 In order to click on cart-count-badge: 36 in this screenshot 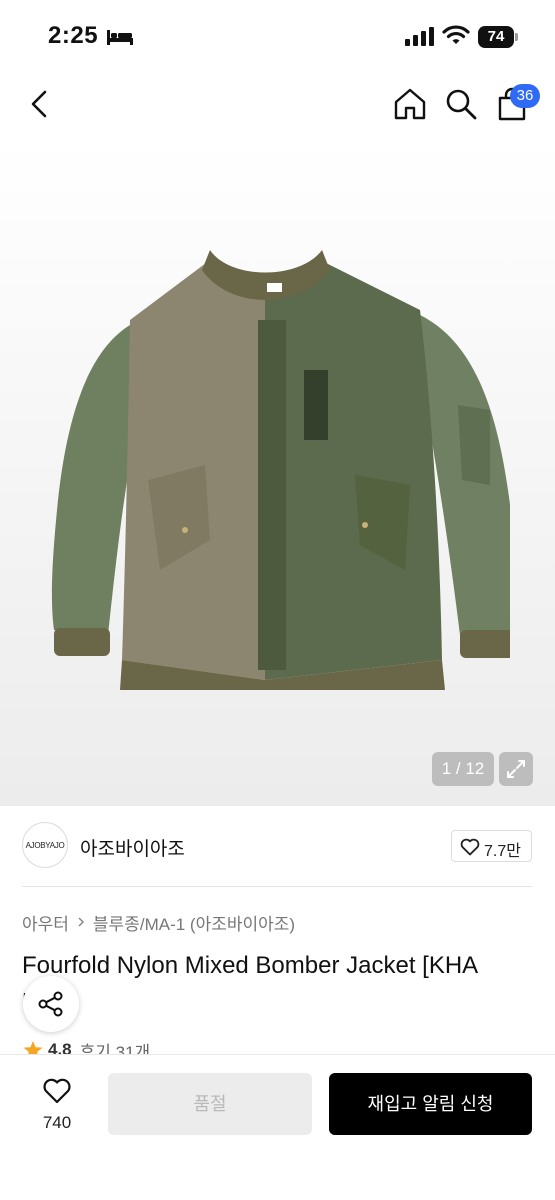, I will do `click(525, 96)`.